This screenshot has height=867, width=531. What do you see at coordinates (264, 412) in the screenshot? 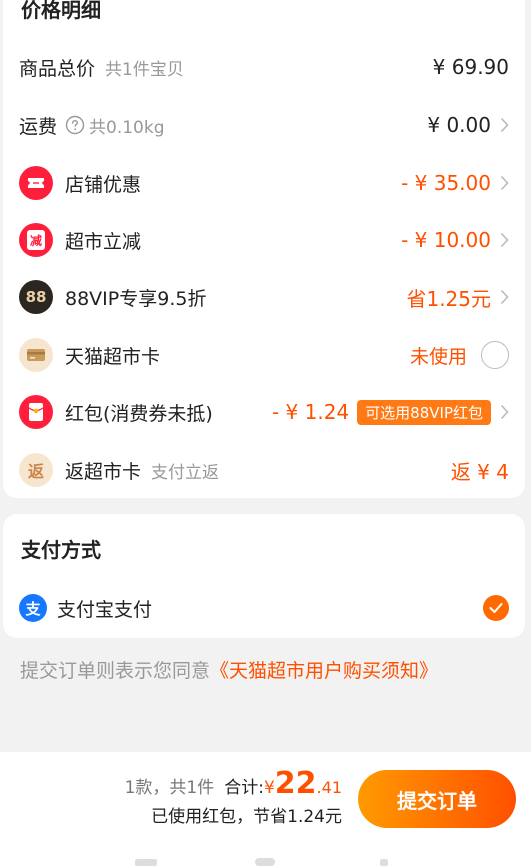
I see `row-red-packet: 红包(消费券未抵) - ¥ 1.24 可选用88VIP红包` at bounding box center [264, 412].